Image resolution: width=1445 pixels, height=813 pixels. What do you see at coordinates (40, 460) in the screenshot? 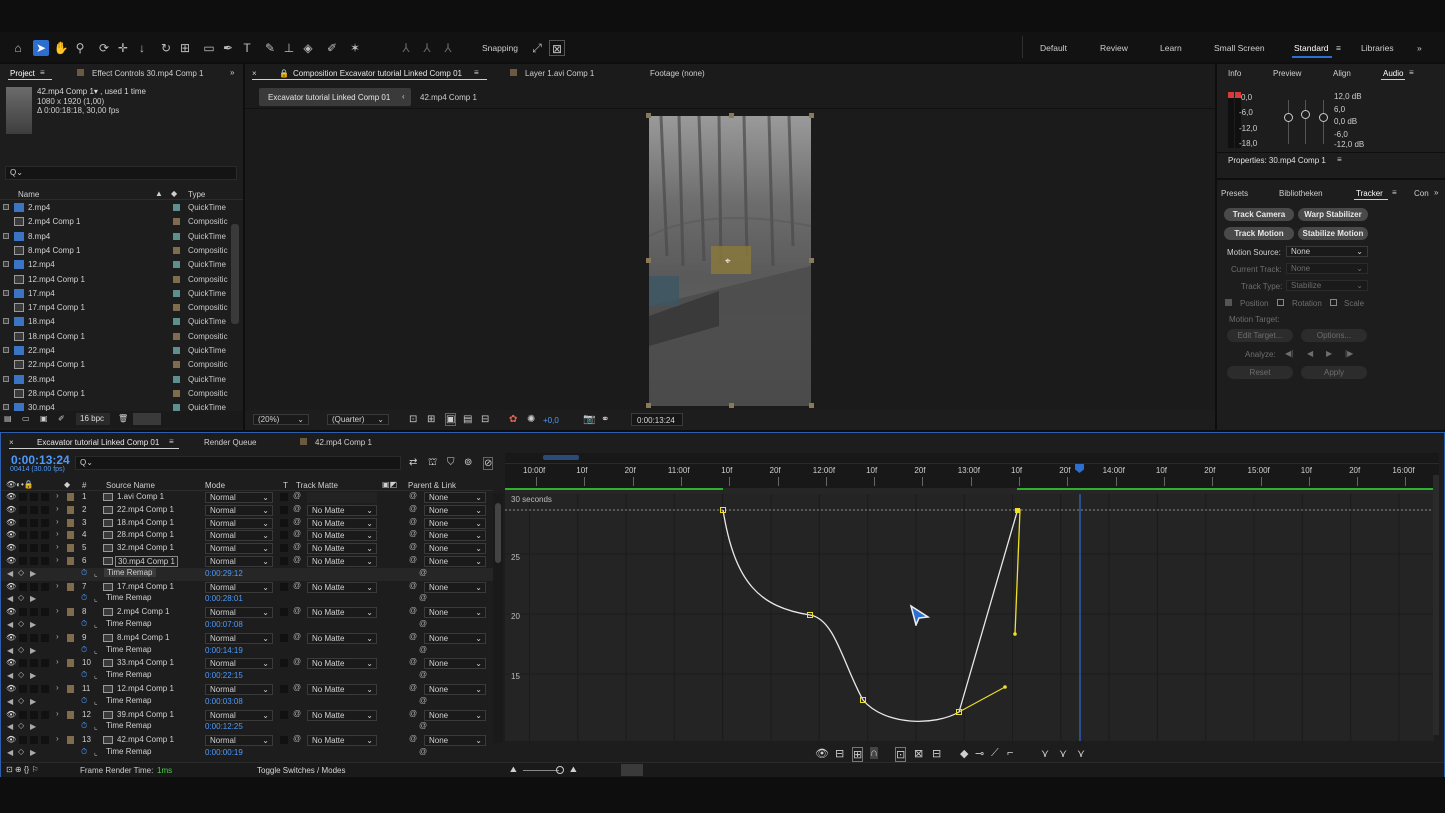
I see `timeline-timecode: 0:00:13:24` at bounding box center [40, 460].